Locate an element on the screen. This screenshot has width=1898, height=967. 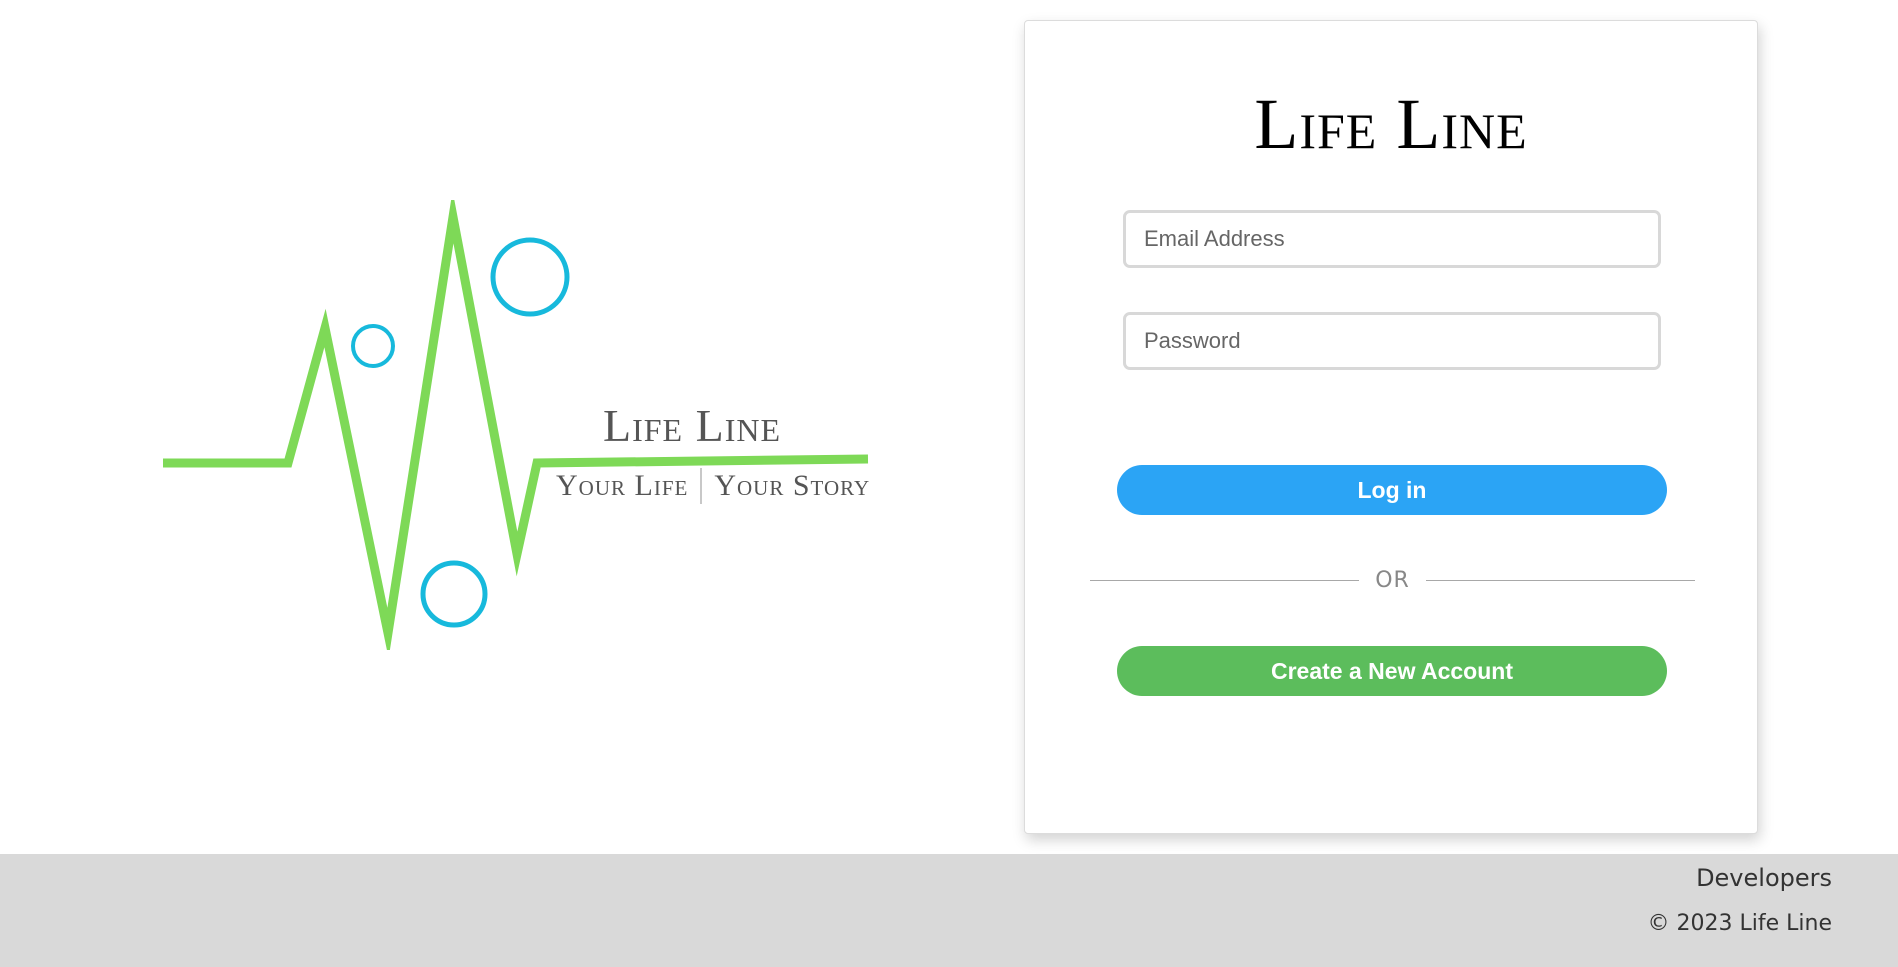
tagline-left: Your Life is located at coordinates (622, 485).